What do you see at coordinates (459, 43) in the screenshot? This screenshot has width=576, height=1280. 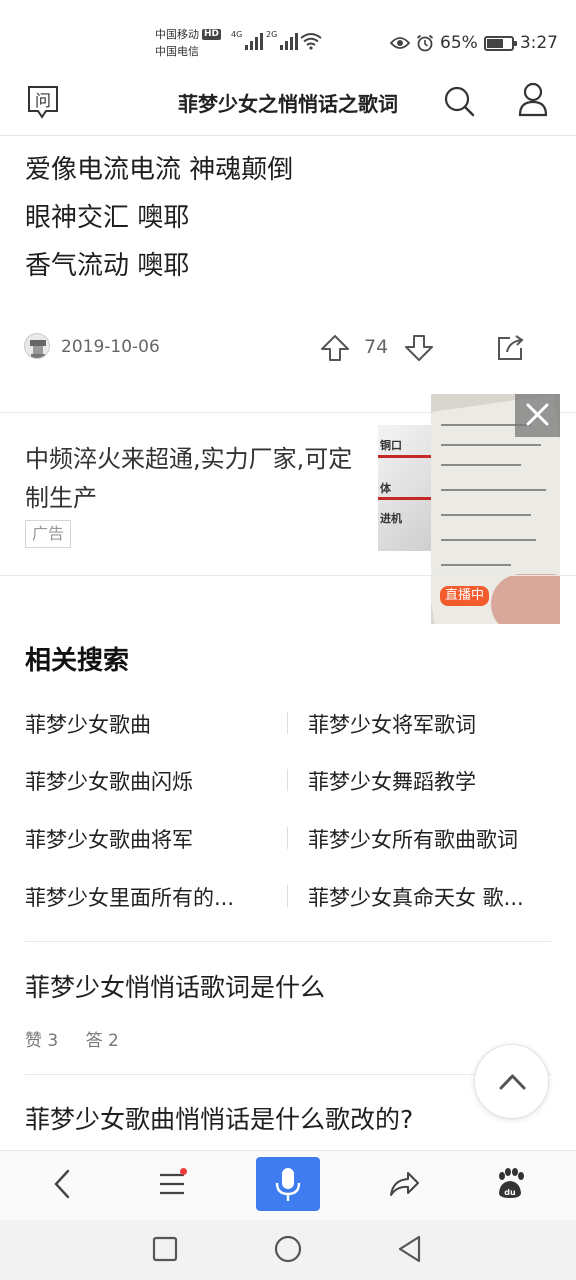 I see `battery-percent: 65%` at bounding box center [459, 43].